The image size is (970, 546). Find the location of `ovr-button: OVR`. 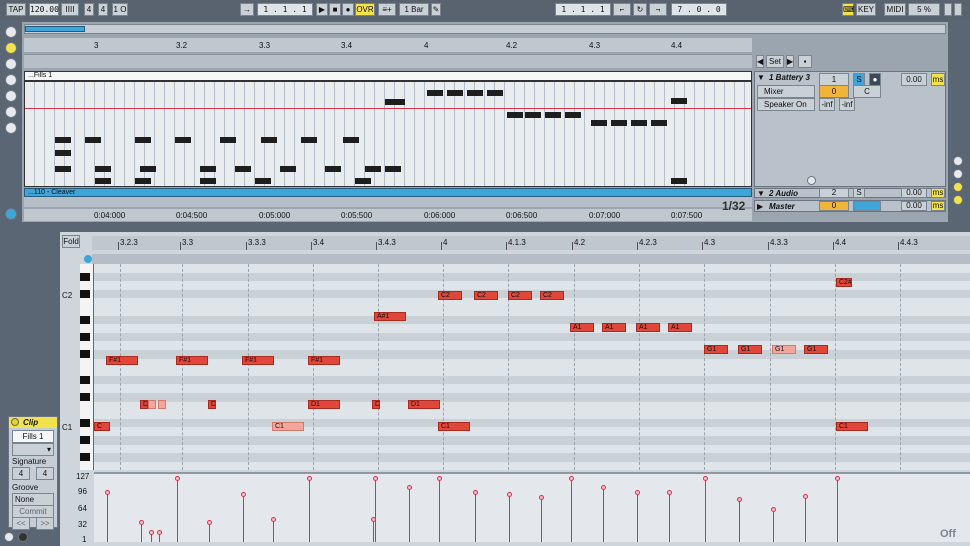

ovr-button: OVR is located at coordinates (365, 9).